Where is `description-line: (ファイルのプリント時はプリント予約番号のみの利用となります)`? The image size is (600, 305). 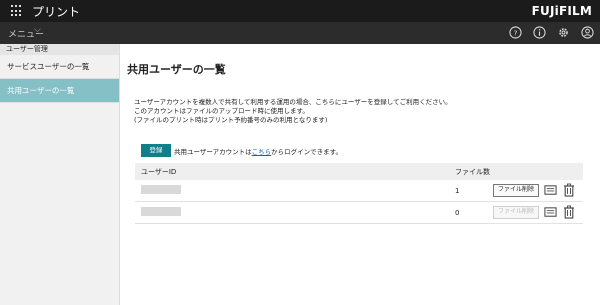
description-line: (ファイルのプリント時はプリント予約番号のみの利用となります) is located at coordinates (231, 120).